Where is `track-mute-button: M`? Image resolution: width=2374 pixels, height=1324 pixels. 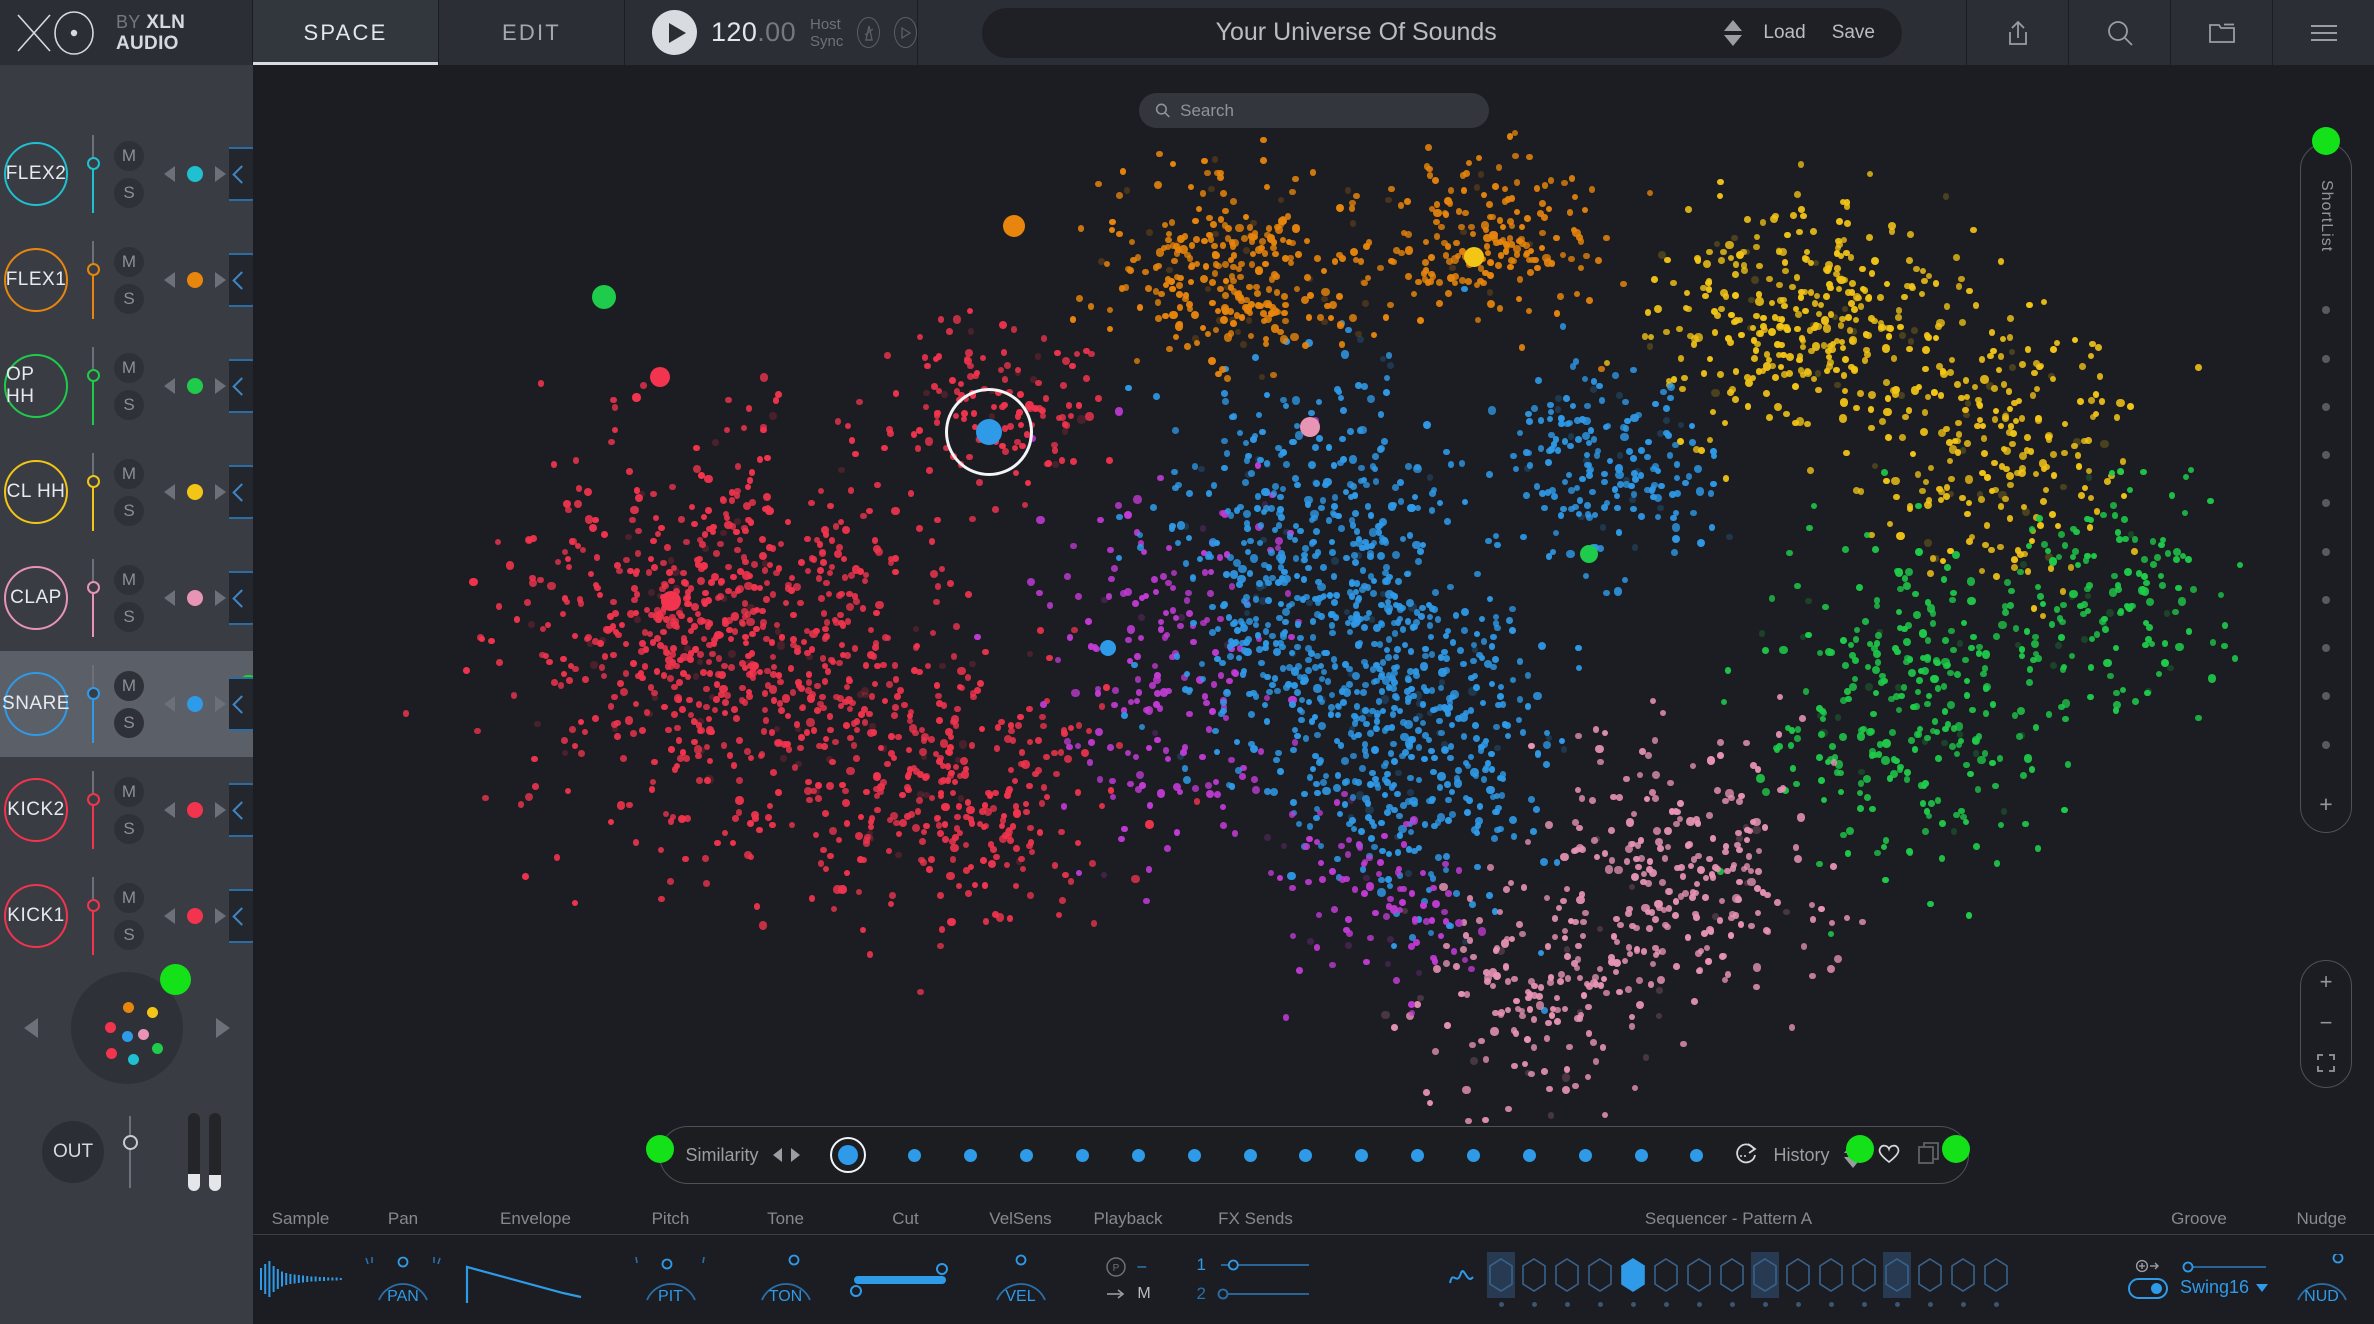
track-mute-button: M is located at coordinates (129, 791).